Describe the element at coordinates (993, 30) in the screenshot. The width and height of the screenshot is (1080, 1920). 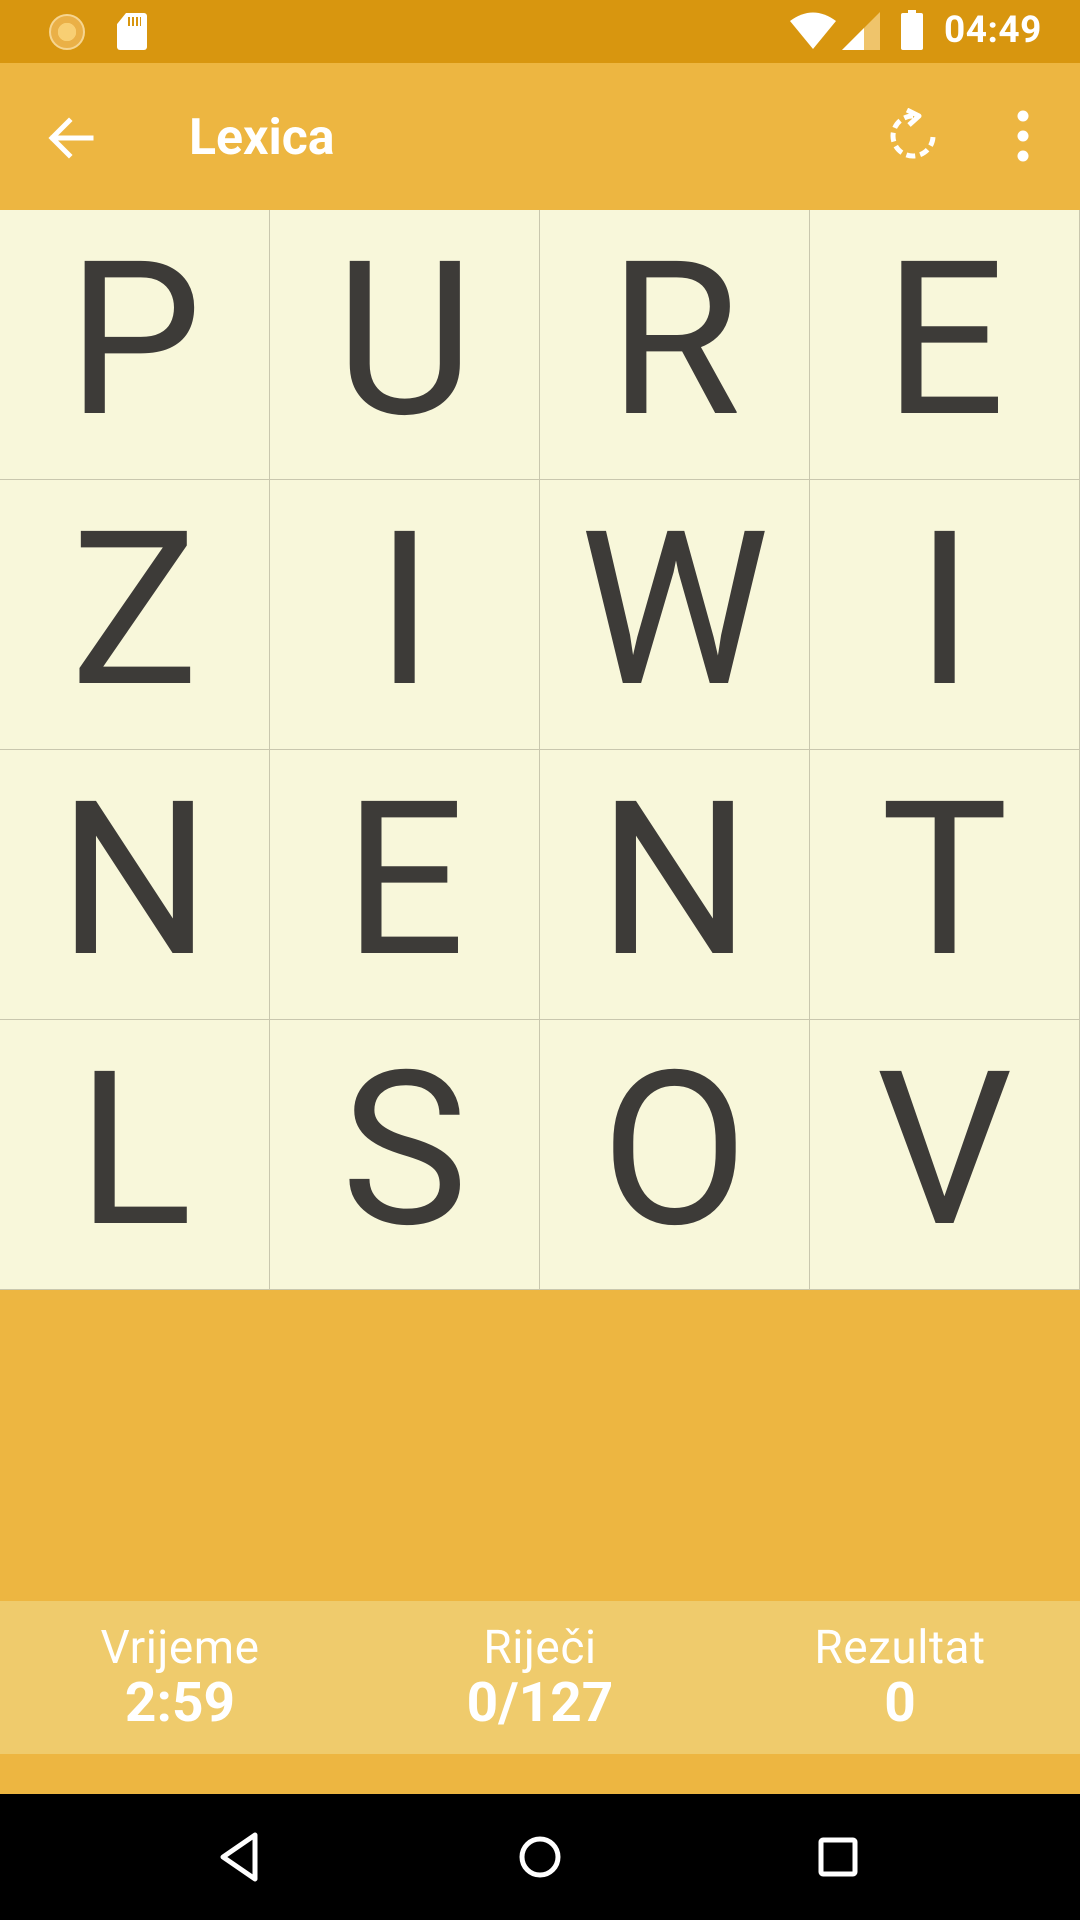
I see `status-clock: 04:49` at that location.